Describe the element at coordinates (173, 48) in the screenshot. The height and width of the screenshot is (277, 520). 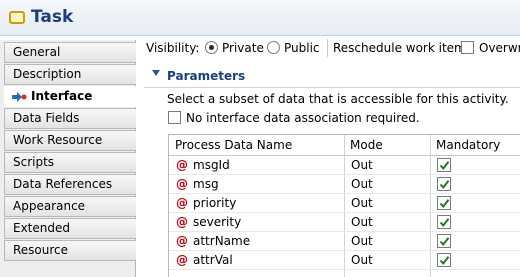
I see `visibility-label: Visibility:` at that location.